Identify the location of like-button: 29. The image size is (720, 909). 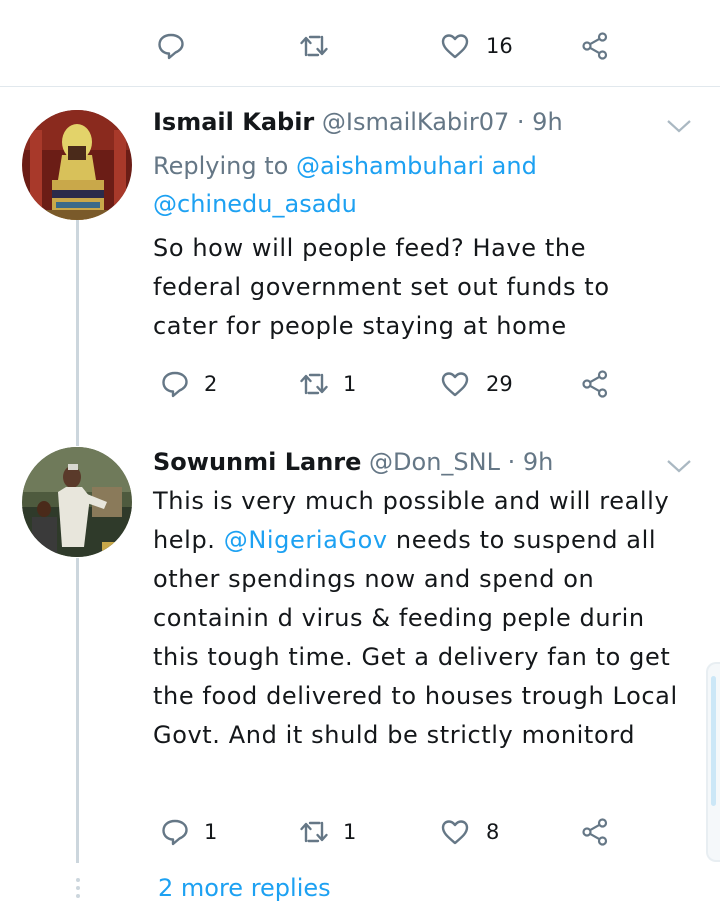
(476, 384).